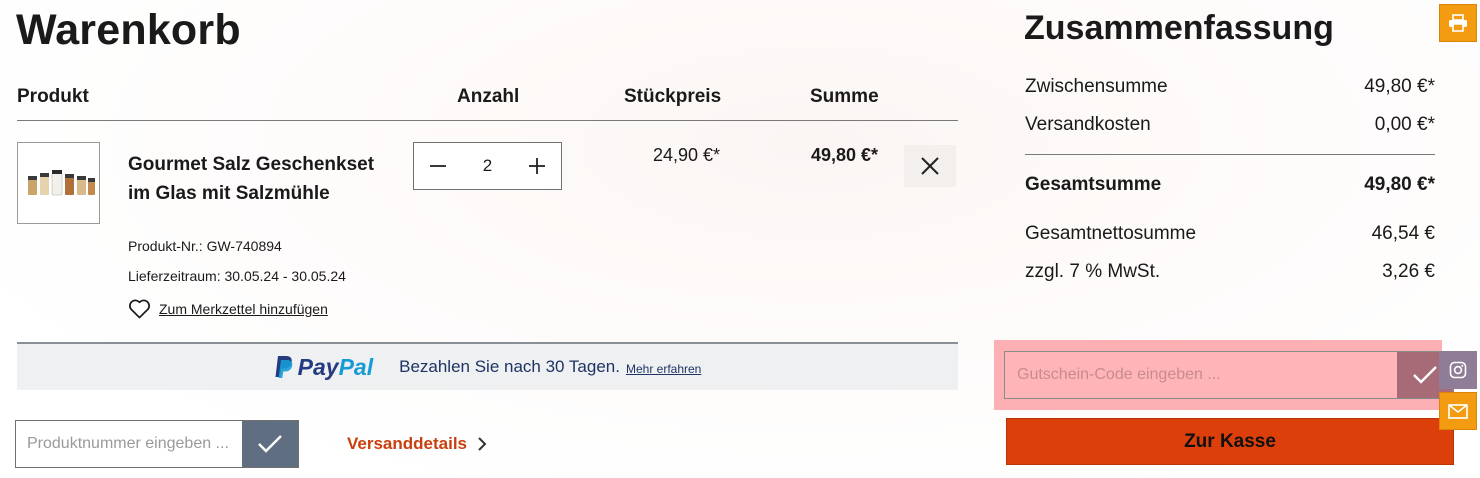 This screenshot has height=478, width=1480. Describe the element at coordinates (482, 444) in the screenshot. I see `chevron-right-icon` at that location.